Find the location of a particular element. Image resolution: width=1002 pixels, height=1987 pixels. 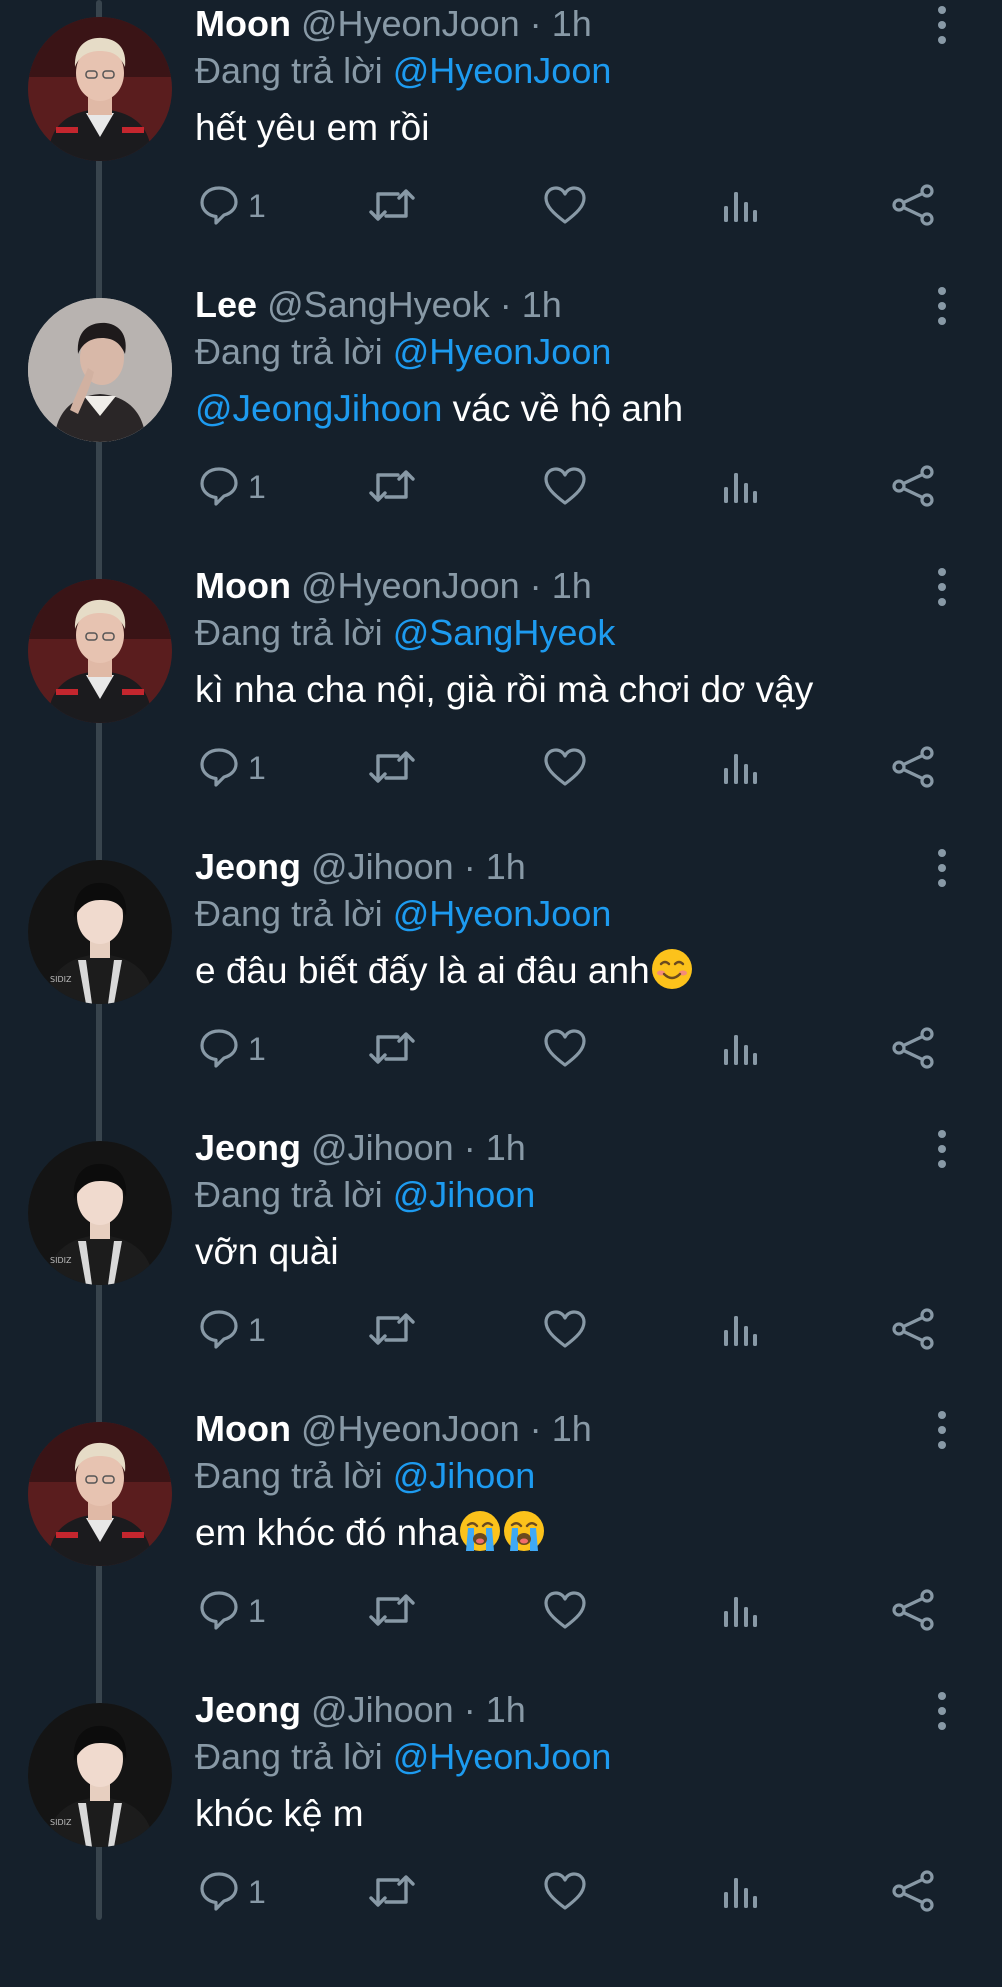

tweet-text: vỡn quài is located at coordinates (267, 1252).